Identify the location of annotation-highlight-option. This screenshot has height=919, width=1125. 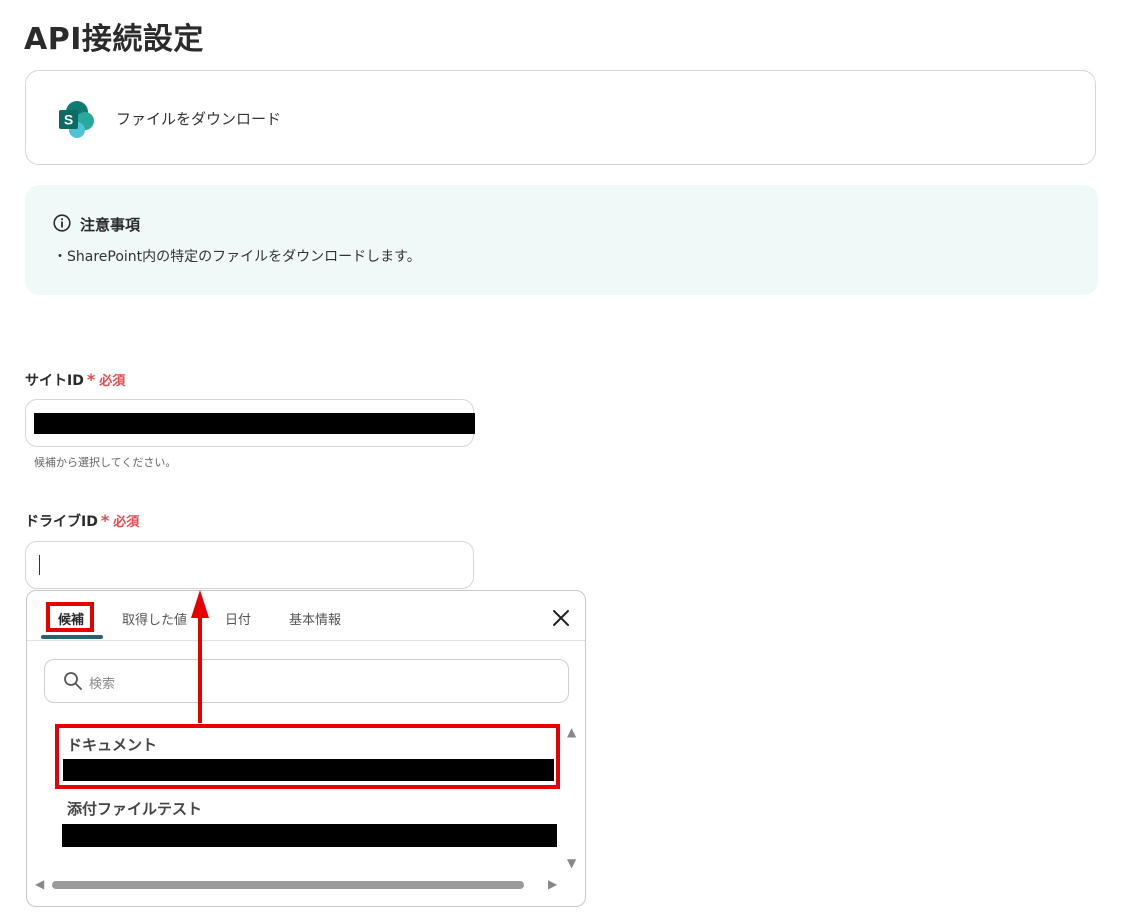
(307, 756).